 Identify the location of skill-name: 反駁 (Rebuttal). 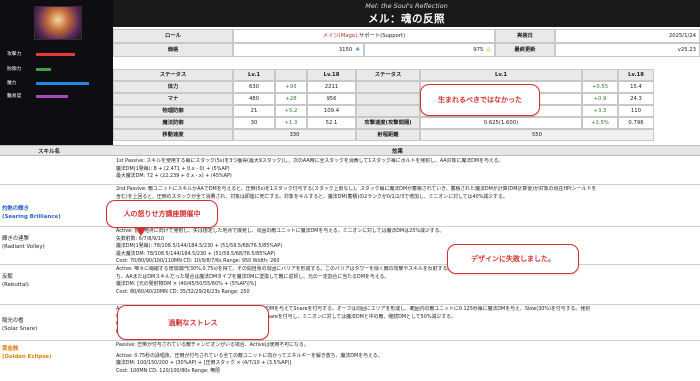
(15, 281).